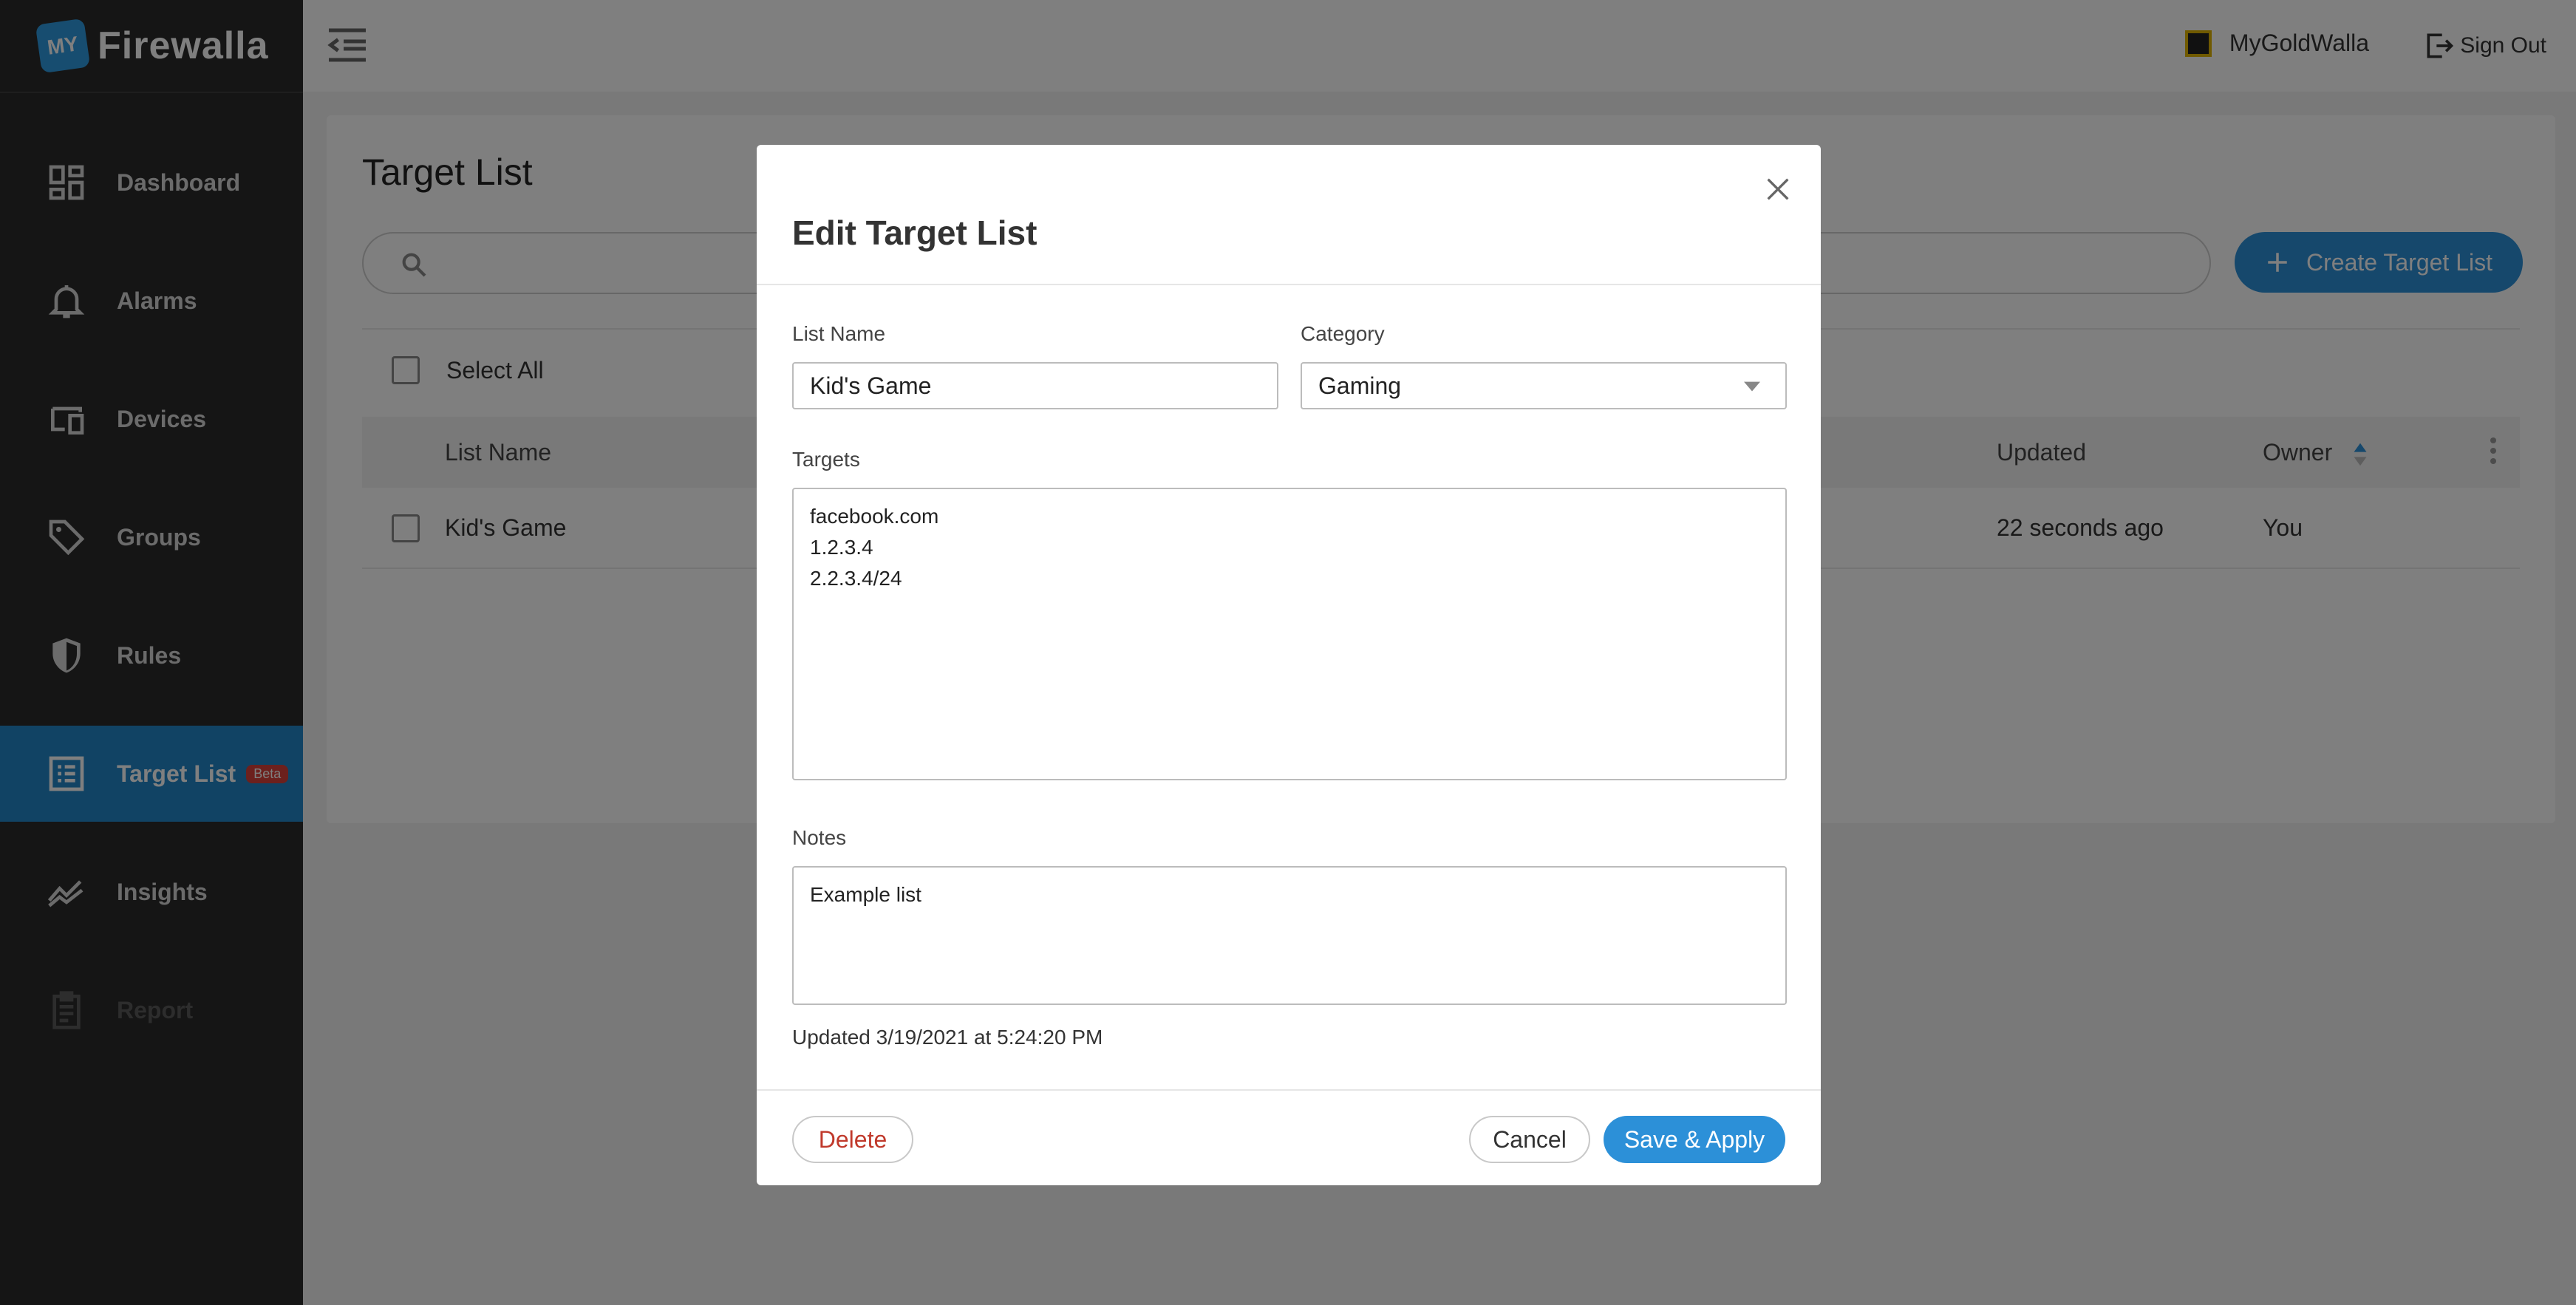 This screenshot has width=2576, height=1305. Describe the element at coordinates (1289, 215) in the screenshot. I see `modal-header: Edit Target List` at that location.